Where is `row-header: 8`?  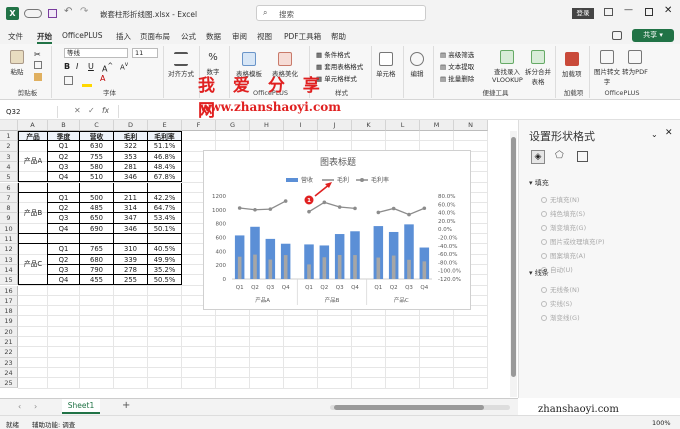
row-header: 8 is located at coordinates (9, 208).